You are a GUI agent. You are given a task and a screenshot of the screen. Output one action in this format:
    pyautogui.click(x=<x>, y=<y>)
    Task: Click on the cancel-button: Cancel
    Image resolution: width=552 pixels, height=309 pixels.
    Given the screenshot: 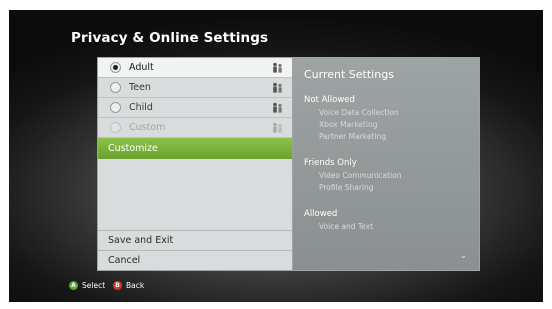 What is the action you would take?
    pyautogui.click(x=195, y=260)
    